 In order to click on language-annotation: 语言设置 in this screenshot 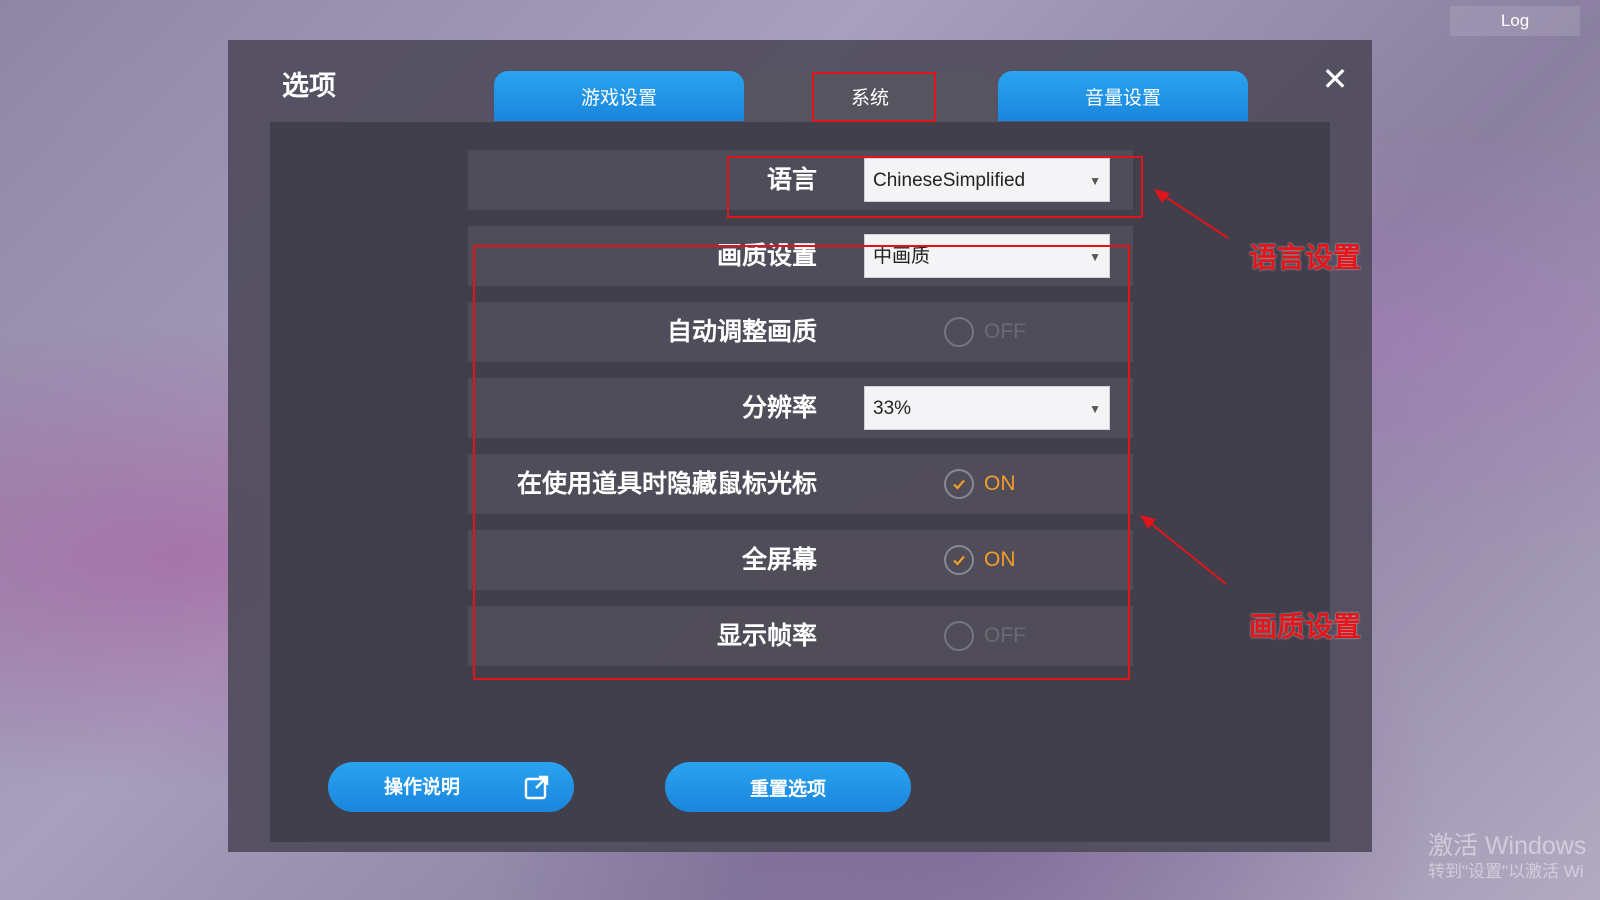, I will do `click(1305, 257)`.